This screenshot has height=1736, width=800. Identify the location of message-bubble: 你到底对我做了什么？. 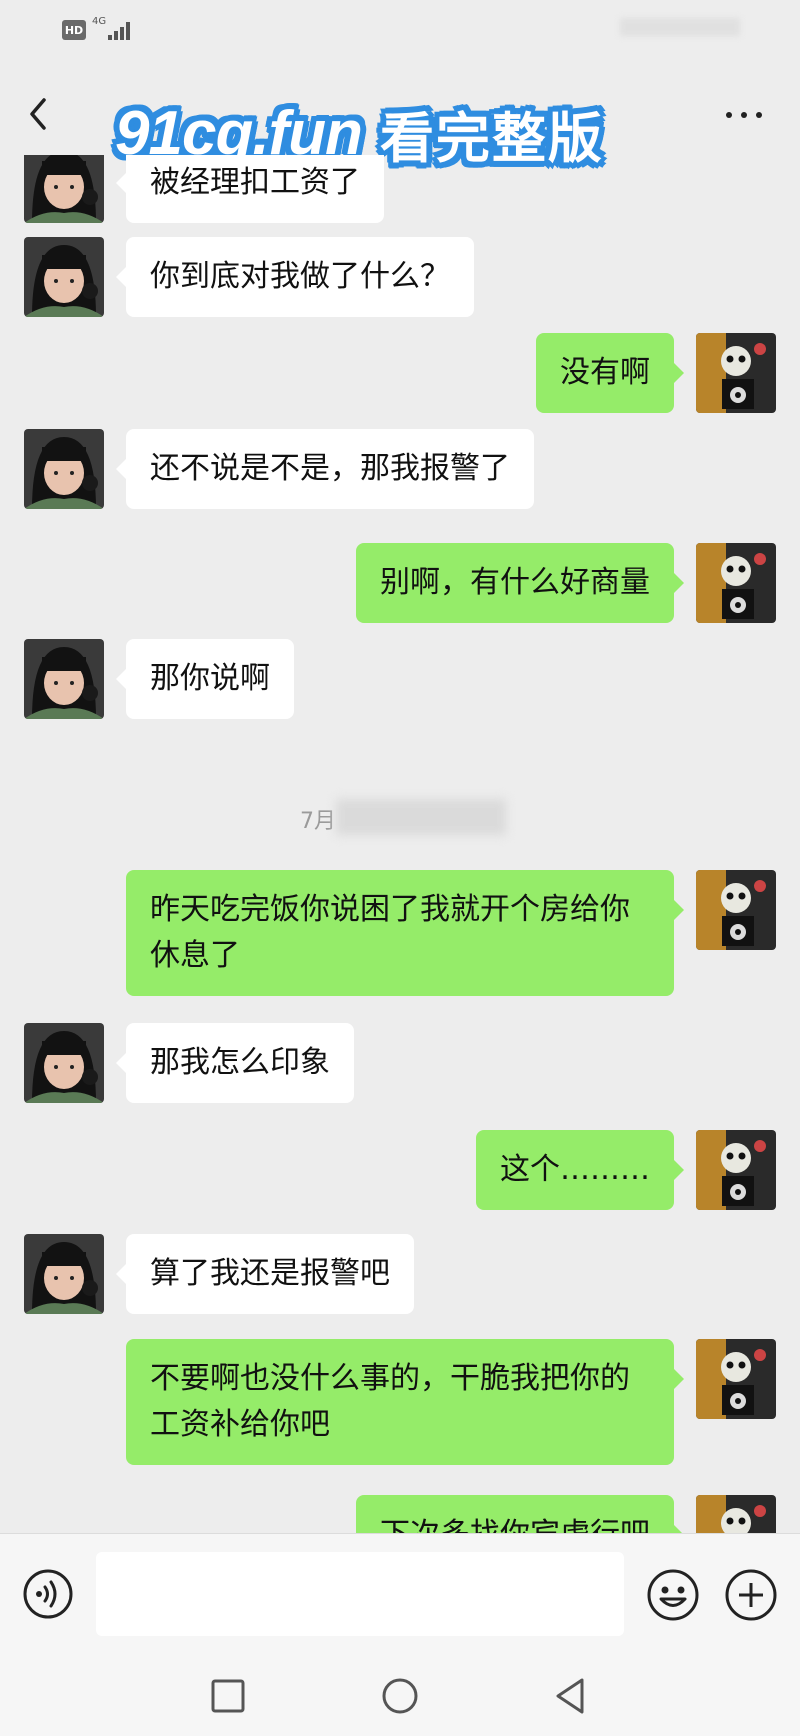
(295, 277).